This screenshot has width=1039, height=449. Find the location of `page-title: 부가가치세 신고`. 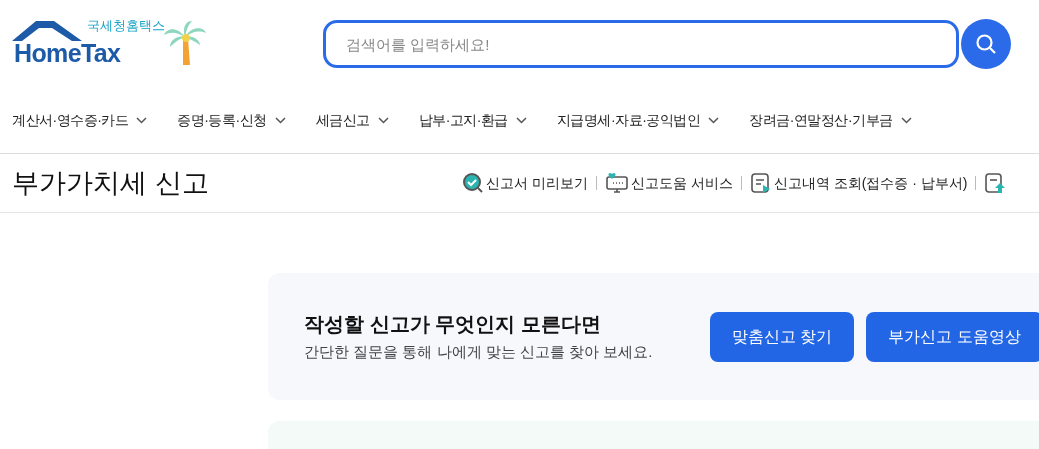

page-title: 부가가치세 신고 is located at coordinates (111, 183).